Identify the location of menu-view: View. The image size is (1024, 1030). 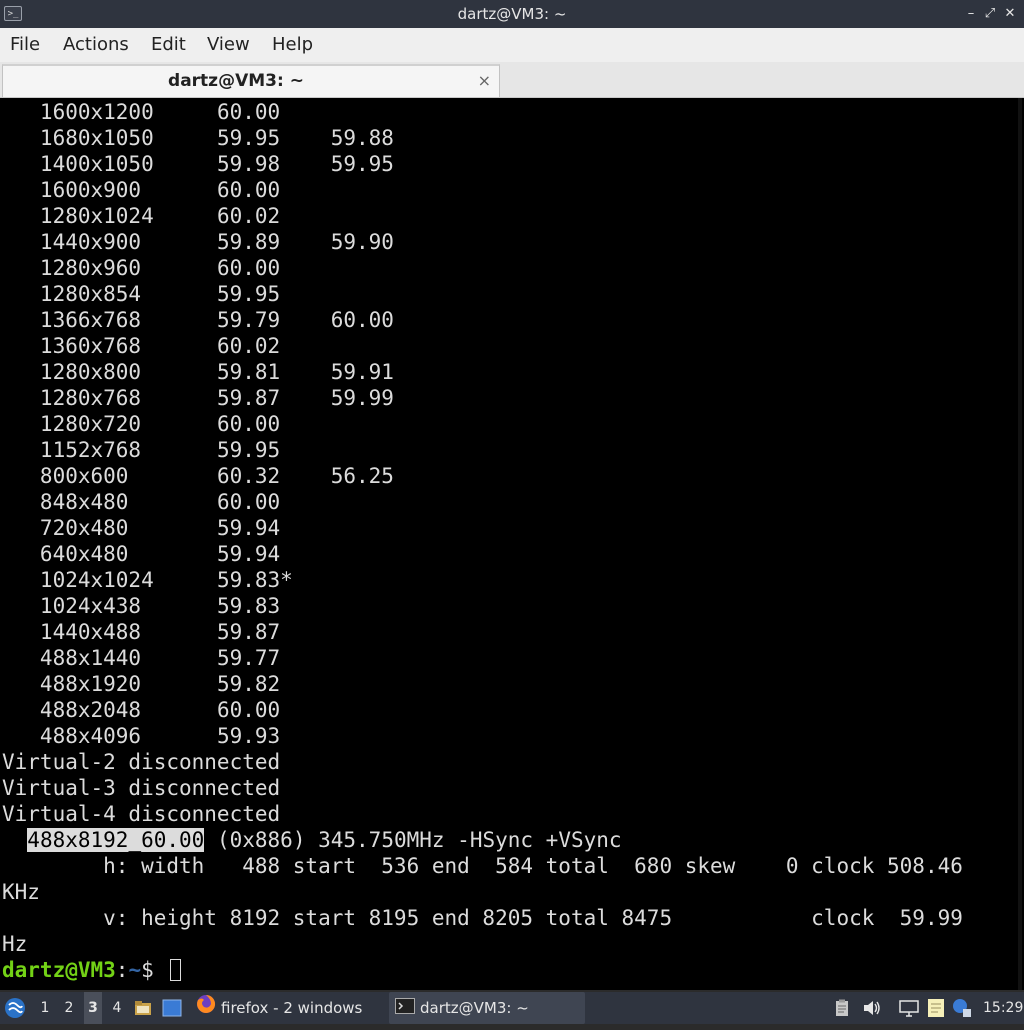
(228, 45).